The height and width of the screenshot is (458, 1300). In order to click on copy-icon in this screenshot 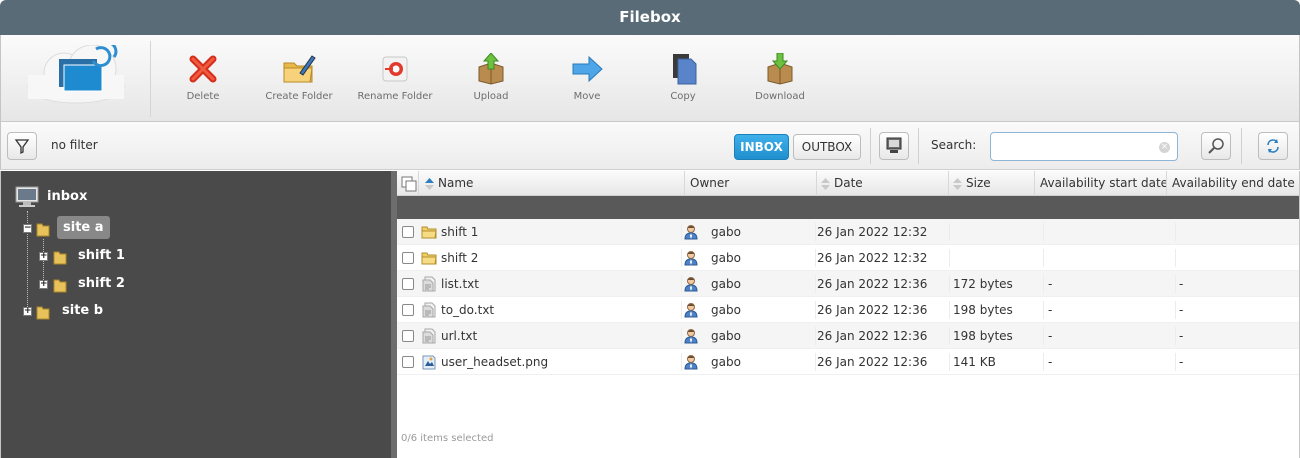, I will do `click(685, 69)`.